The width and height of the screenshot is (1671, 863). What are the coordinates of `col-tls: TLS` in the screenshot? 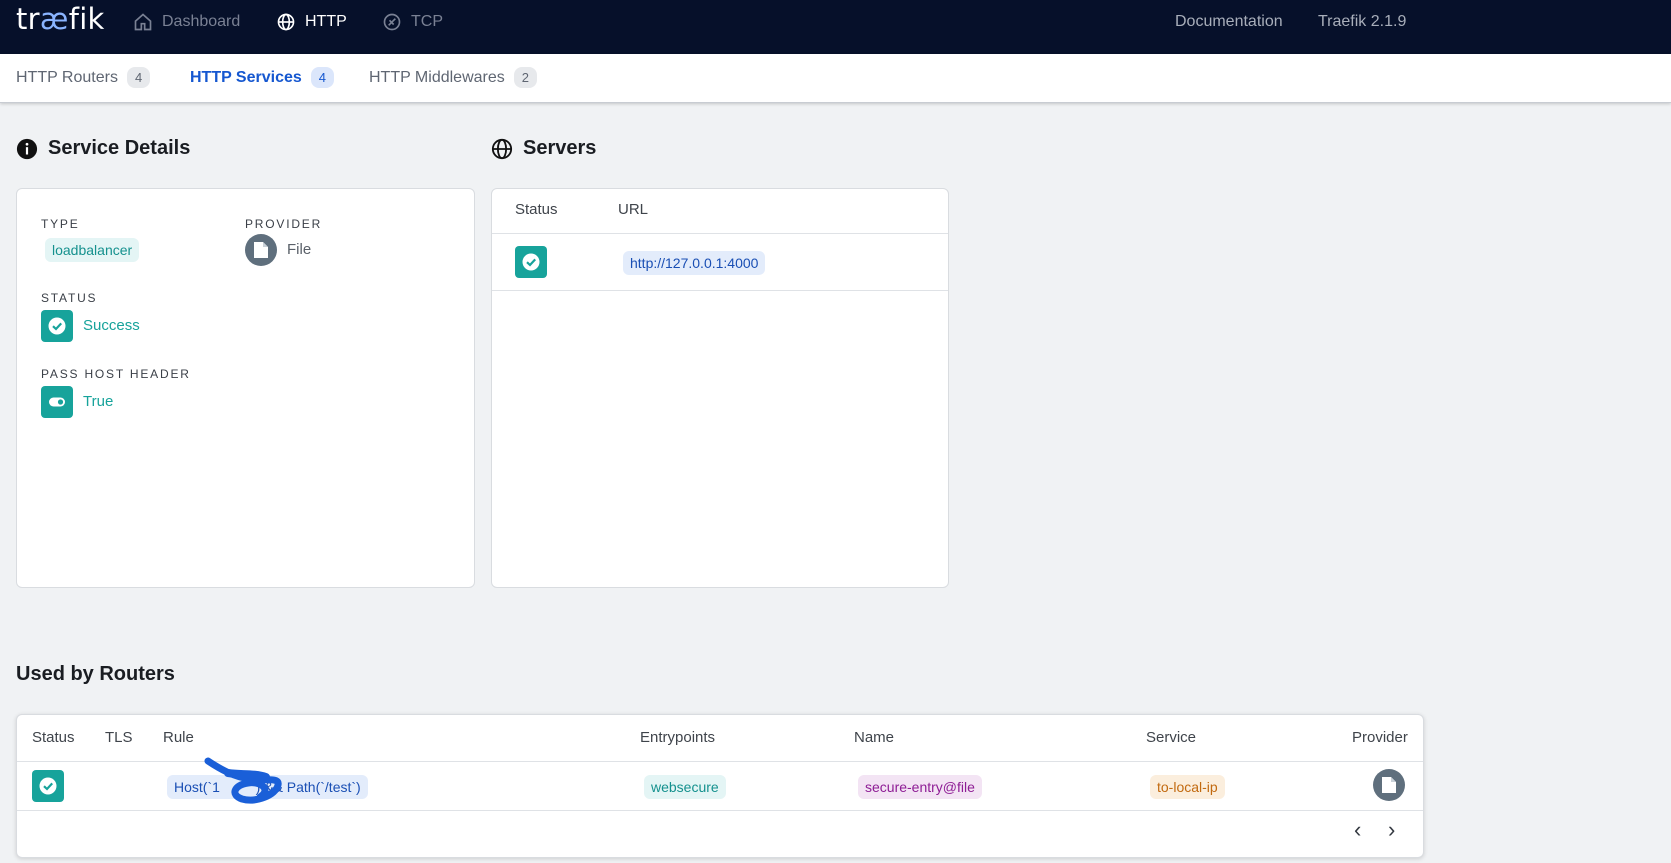 It's located at (119, 737).